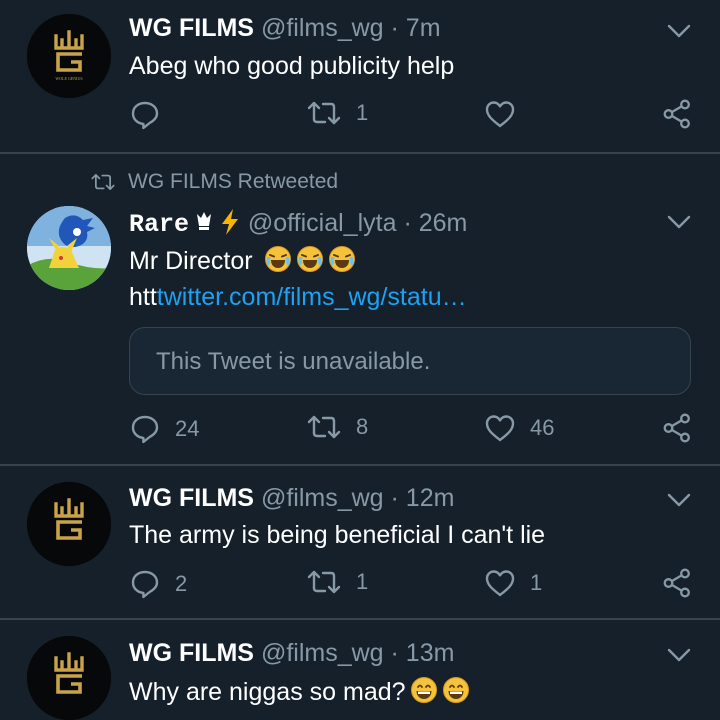  I want to click on timestamp: 7m, so click(423, 28).